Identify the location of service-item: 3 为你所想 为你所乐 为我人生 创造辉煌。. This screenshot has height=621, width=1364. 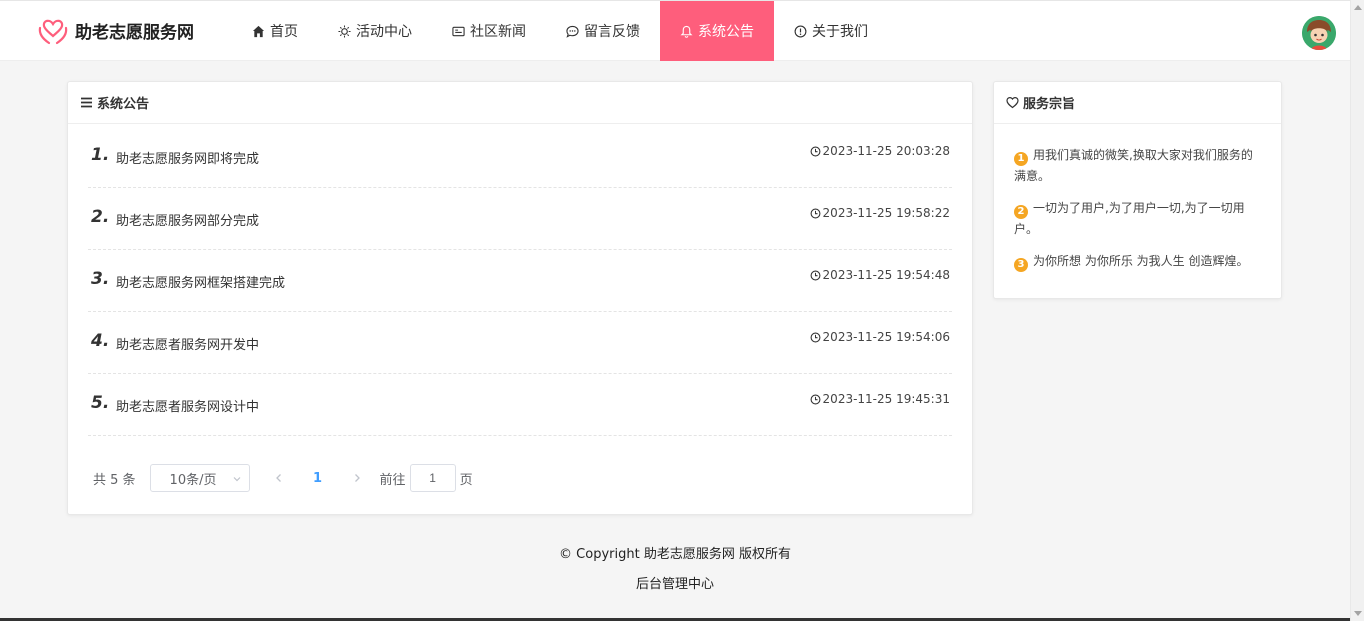
(1137, 261).